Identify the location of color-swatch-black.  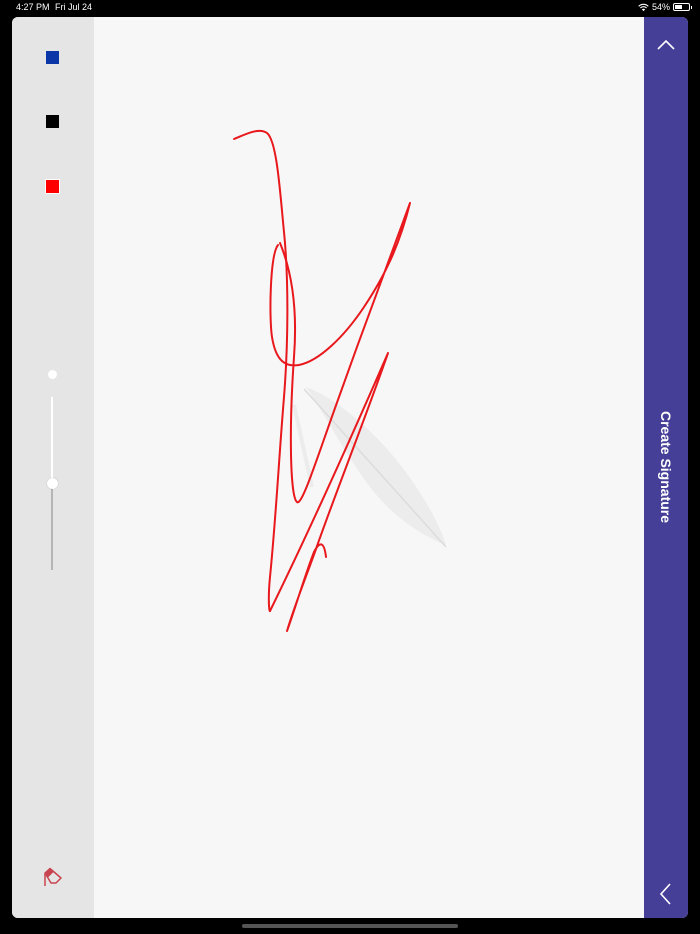
(52, 121).